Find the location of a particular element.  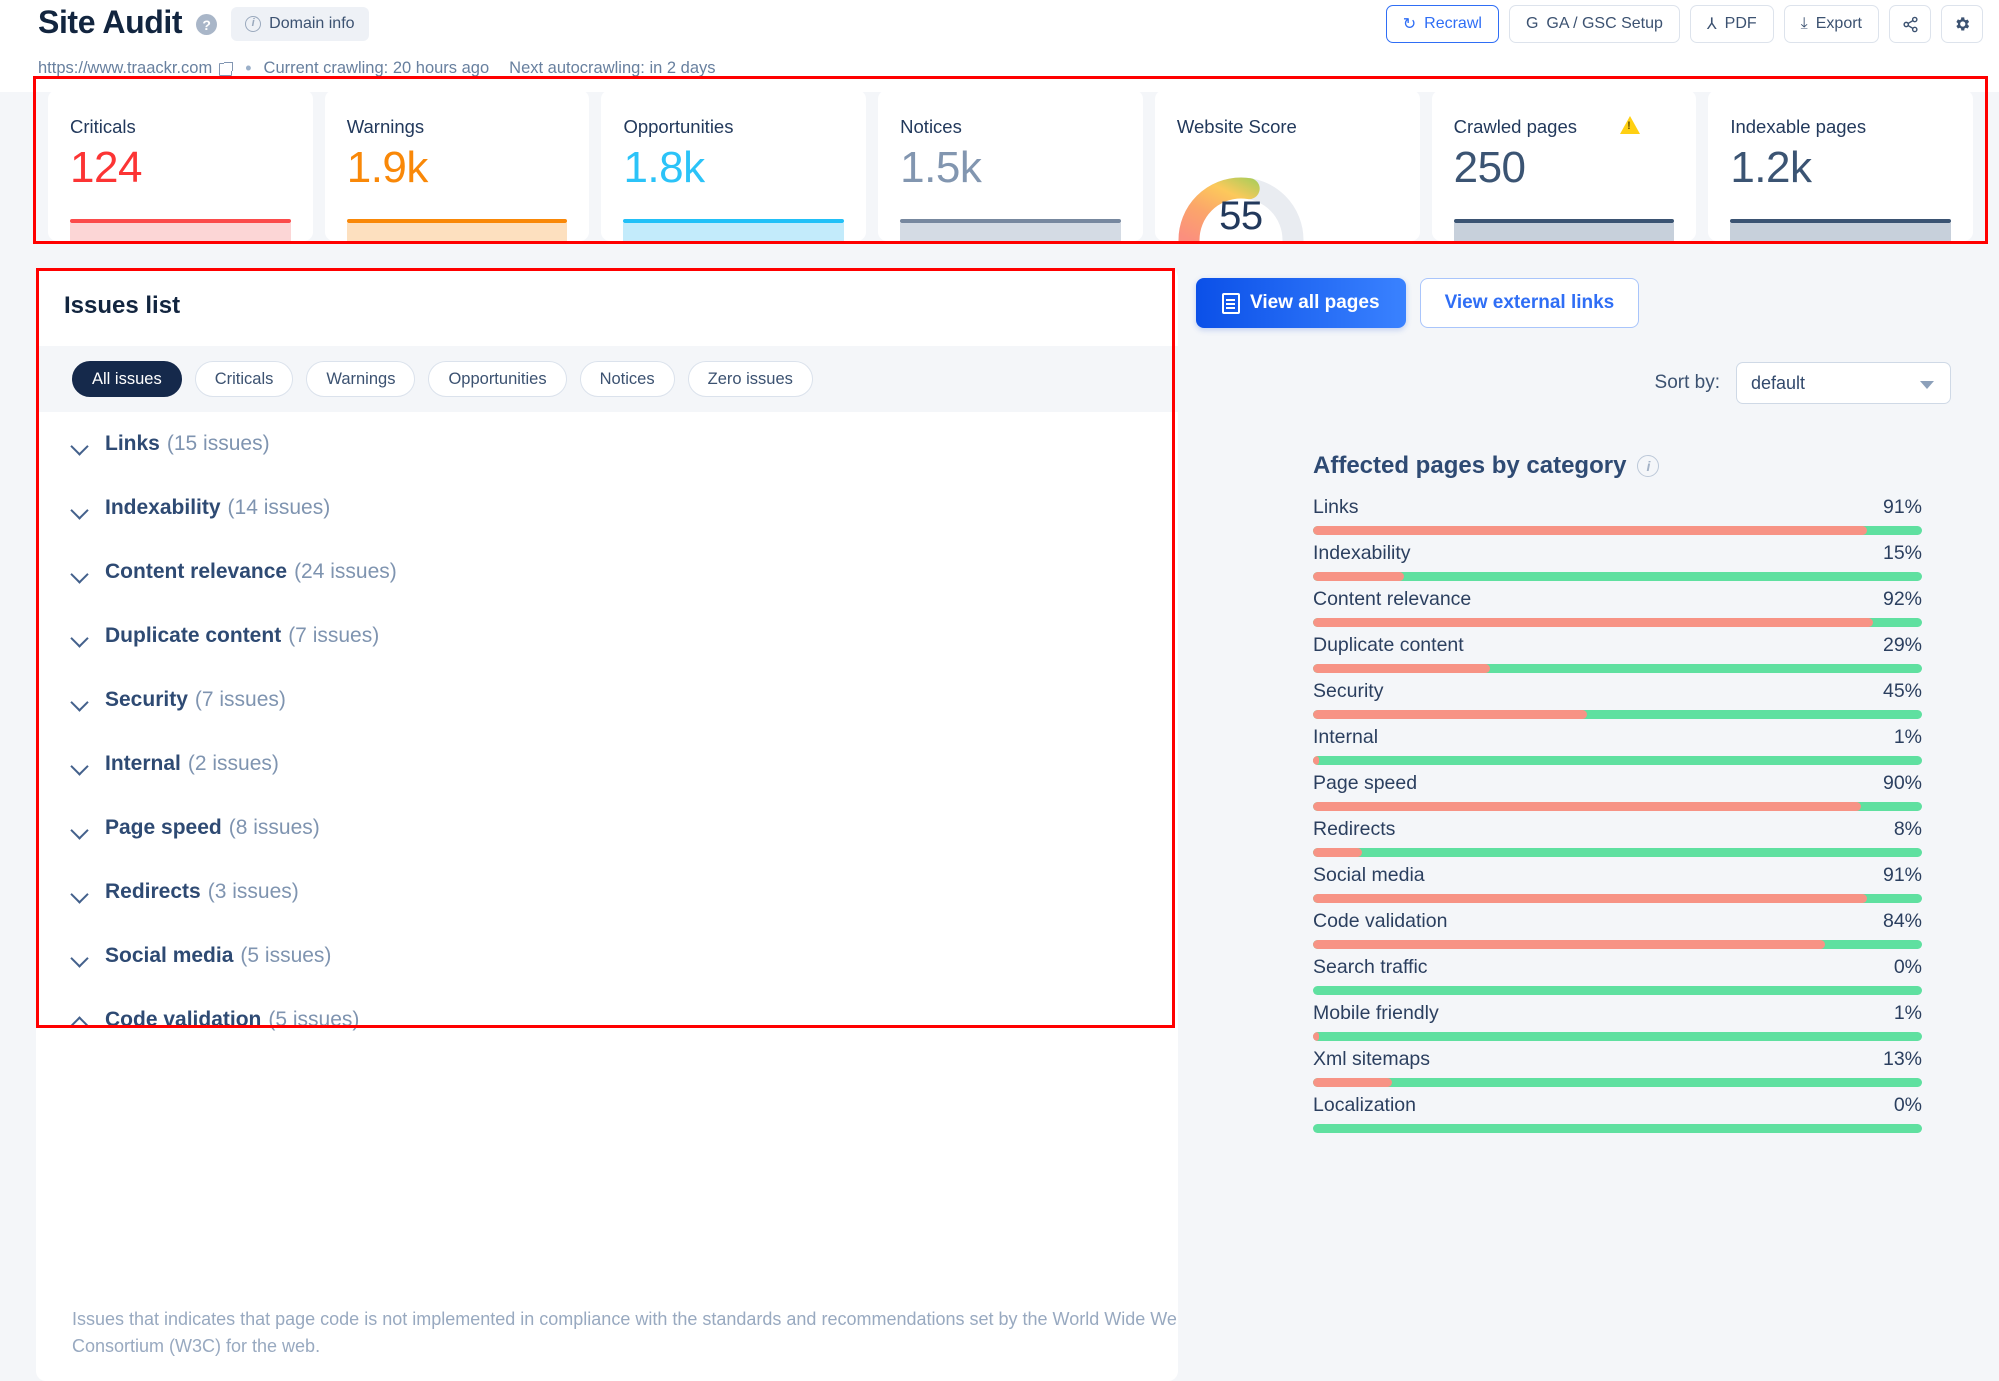

share-button is located at coordinates (1910, 24).